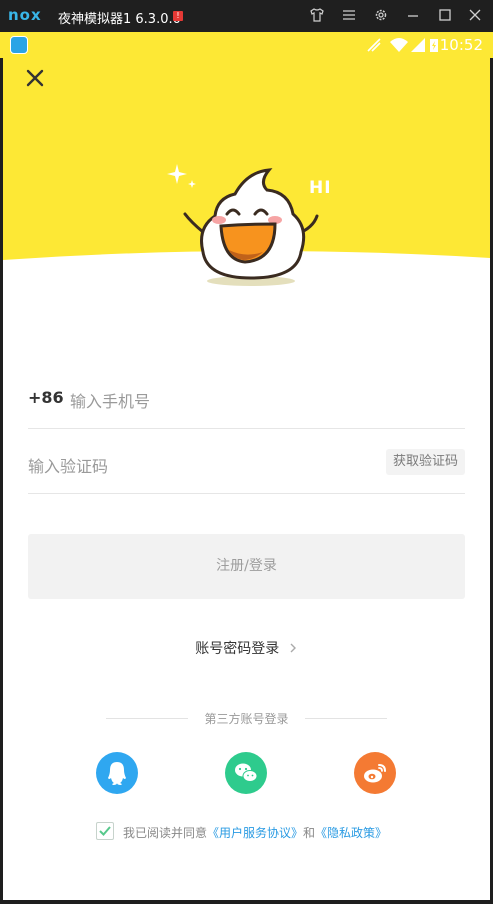 The width and height of the screenshot is (493, 904). Describe the element at coordinates (445, 16) in the screenshot. I see `maximize-icon` at that location.